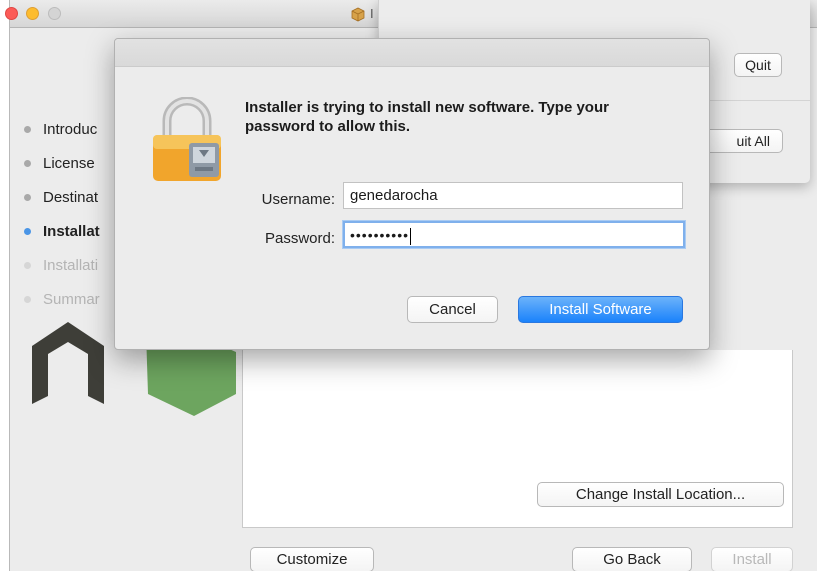 The height and width of the screenshot is (571, 817). I want to click on customize-button: Customize, so click(312, 559).